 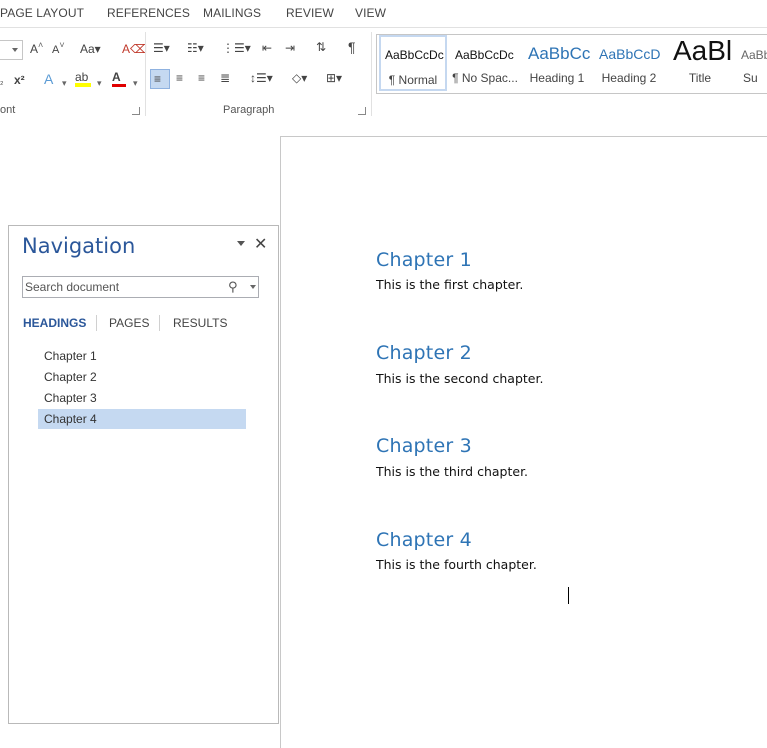 What do you see at coordinates (11, 50) in the screenshot?
I see `font-size-dropdown` at bounding box center [11, 50].